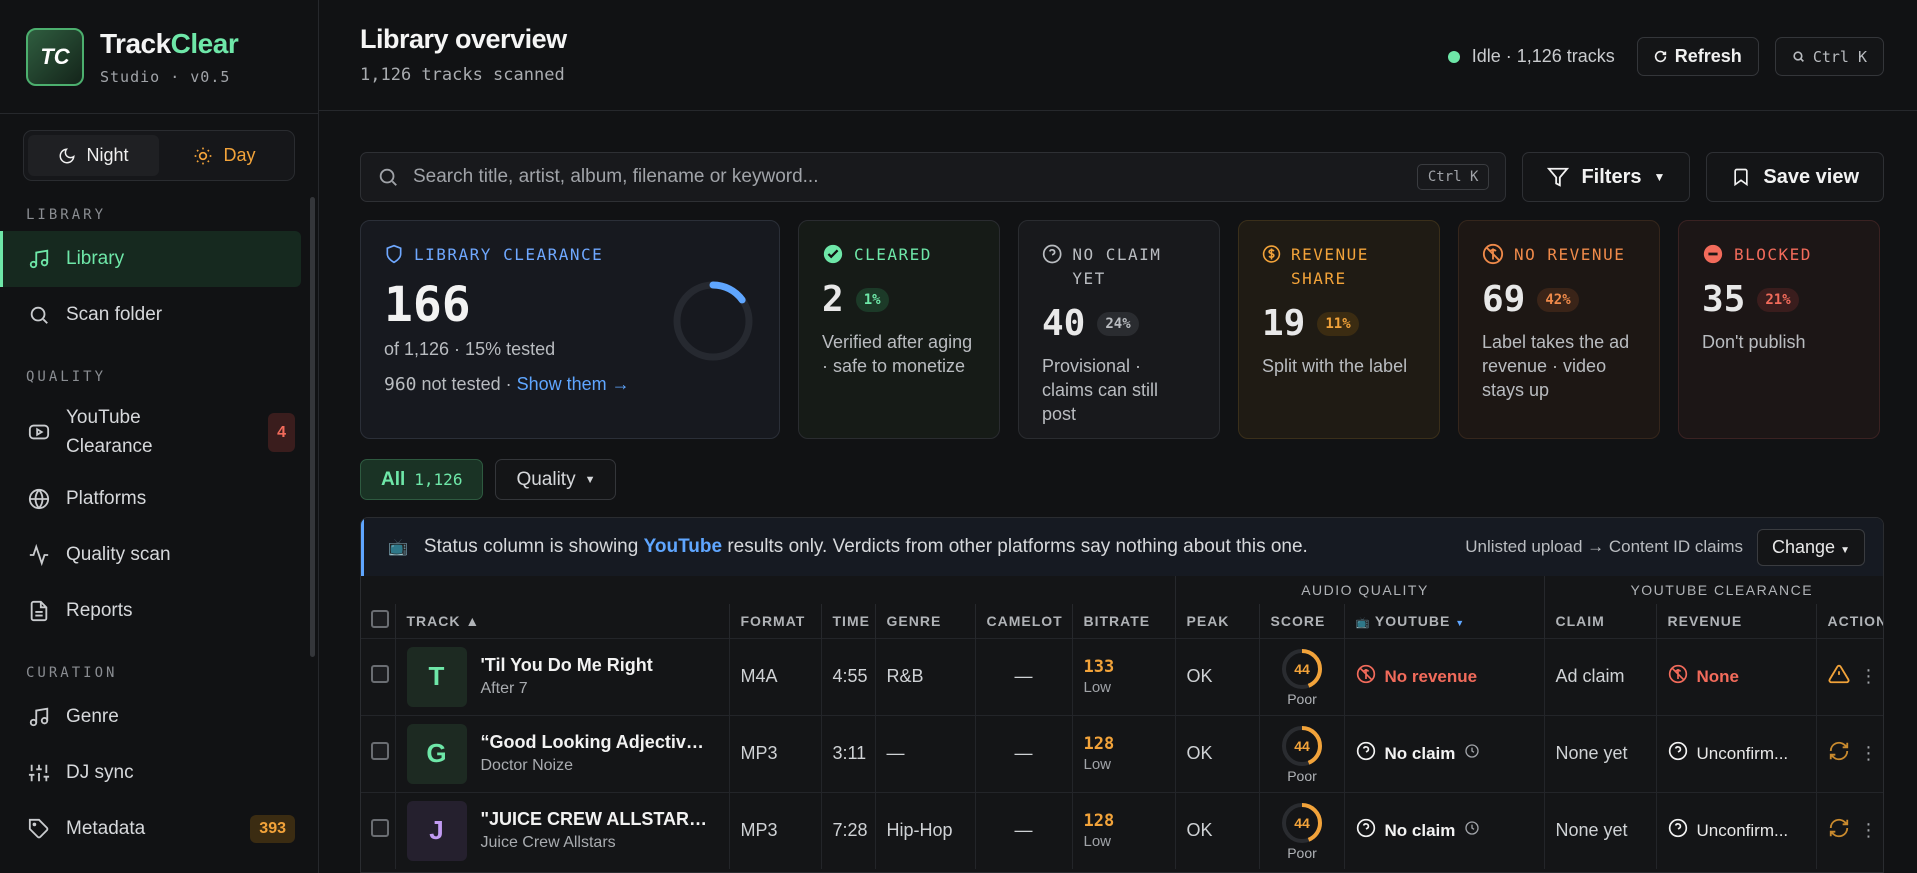  What do you see at coordinates (1366, 676) in the screenshot?
I see `no-dollar-icon` at bounding box center [1366, 676].